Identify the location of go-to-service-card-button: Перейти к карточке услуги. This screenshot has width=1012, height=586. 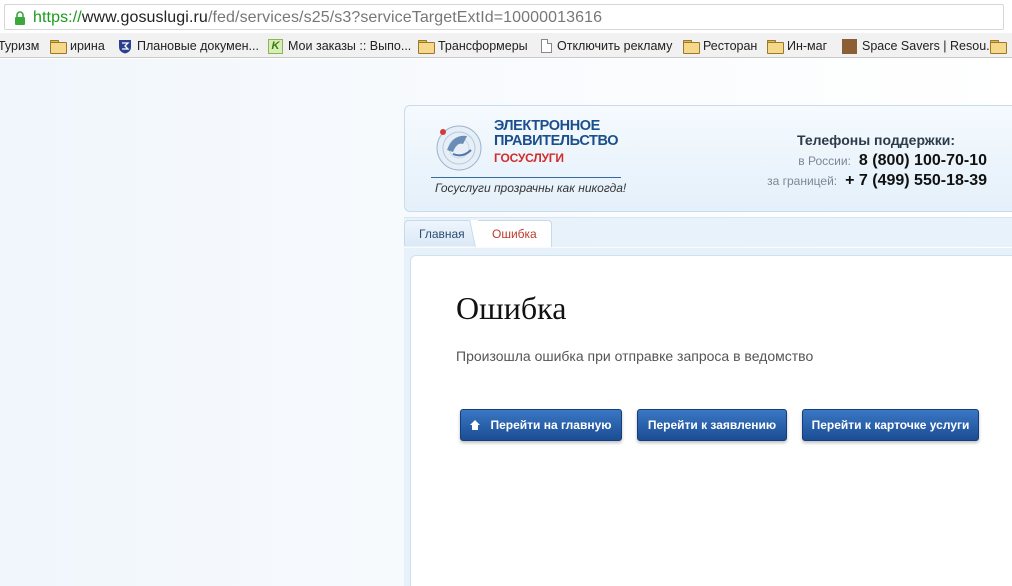
(890, 425).